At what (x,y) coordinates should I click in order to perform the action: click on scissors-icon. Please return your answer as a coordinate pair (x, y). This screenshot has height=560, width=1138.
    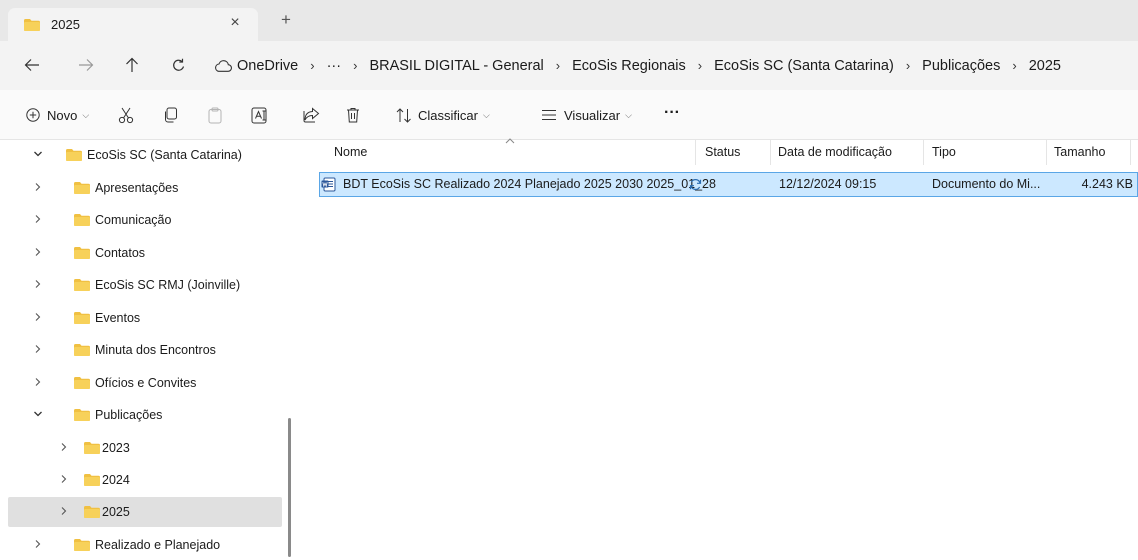
    Looking at the image, I should click on (126, 115).